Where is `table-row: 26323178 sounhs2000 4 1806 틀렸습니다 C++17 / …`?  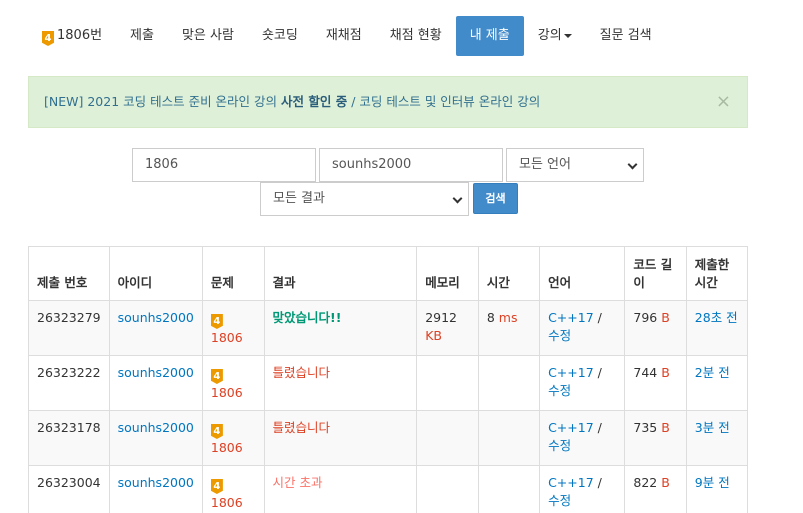
table-row: 26323178 sounhs2000 4 1806 틀렸습니다 C++17 / … is located at coordinates (388, 438).